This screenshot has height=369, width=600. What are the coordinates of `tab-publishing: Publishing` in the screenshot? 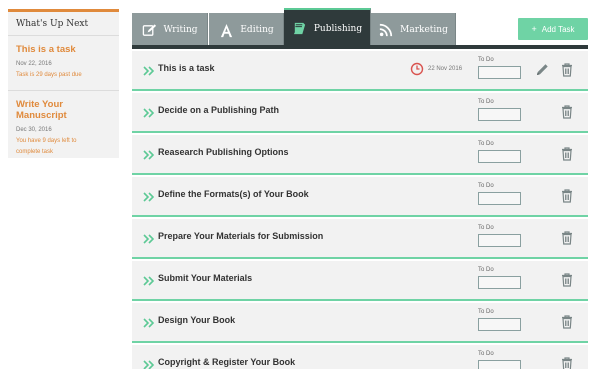 It's located at (327, 27).